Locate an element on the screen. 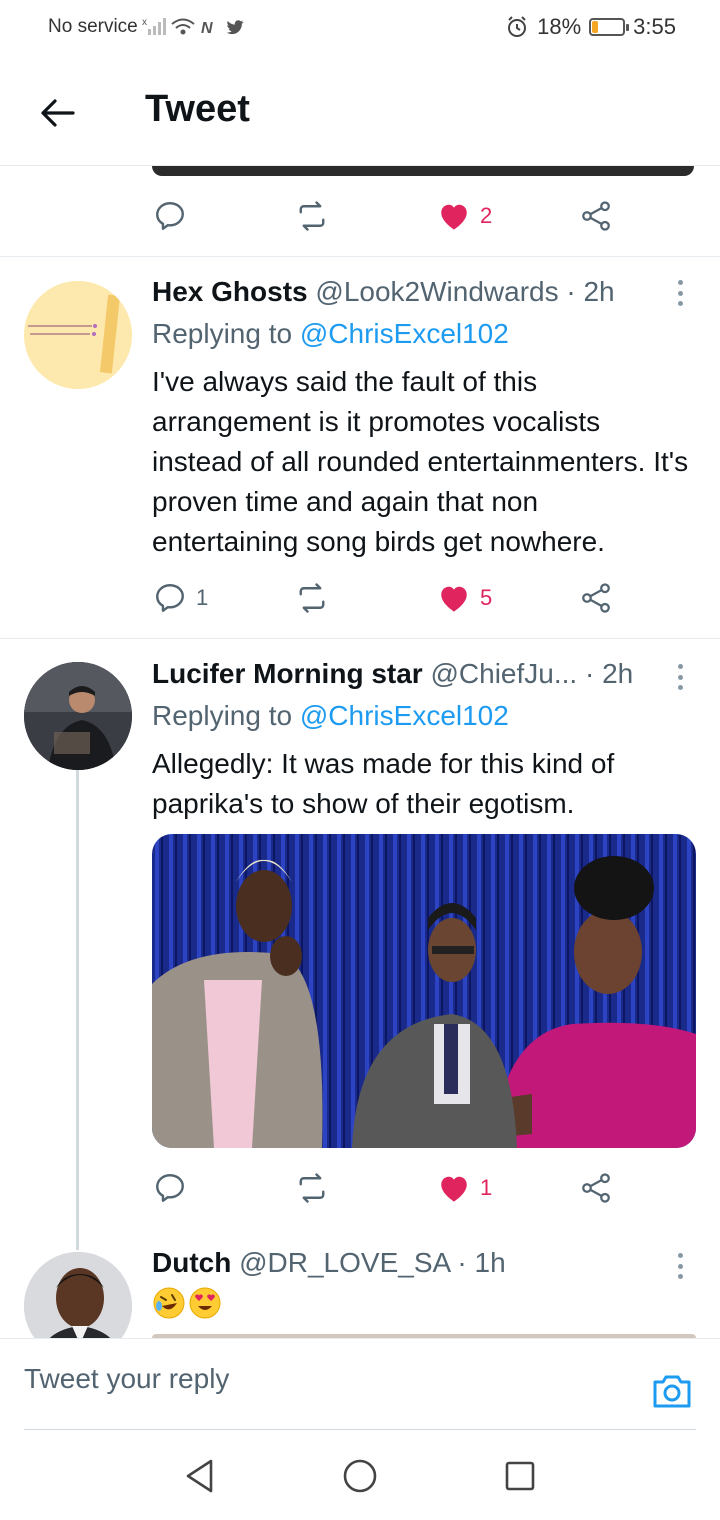 This screenshot has width=720, height=1520. status-left: No service x N is located at coordinates (147, 27).